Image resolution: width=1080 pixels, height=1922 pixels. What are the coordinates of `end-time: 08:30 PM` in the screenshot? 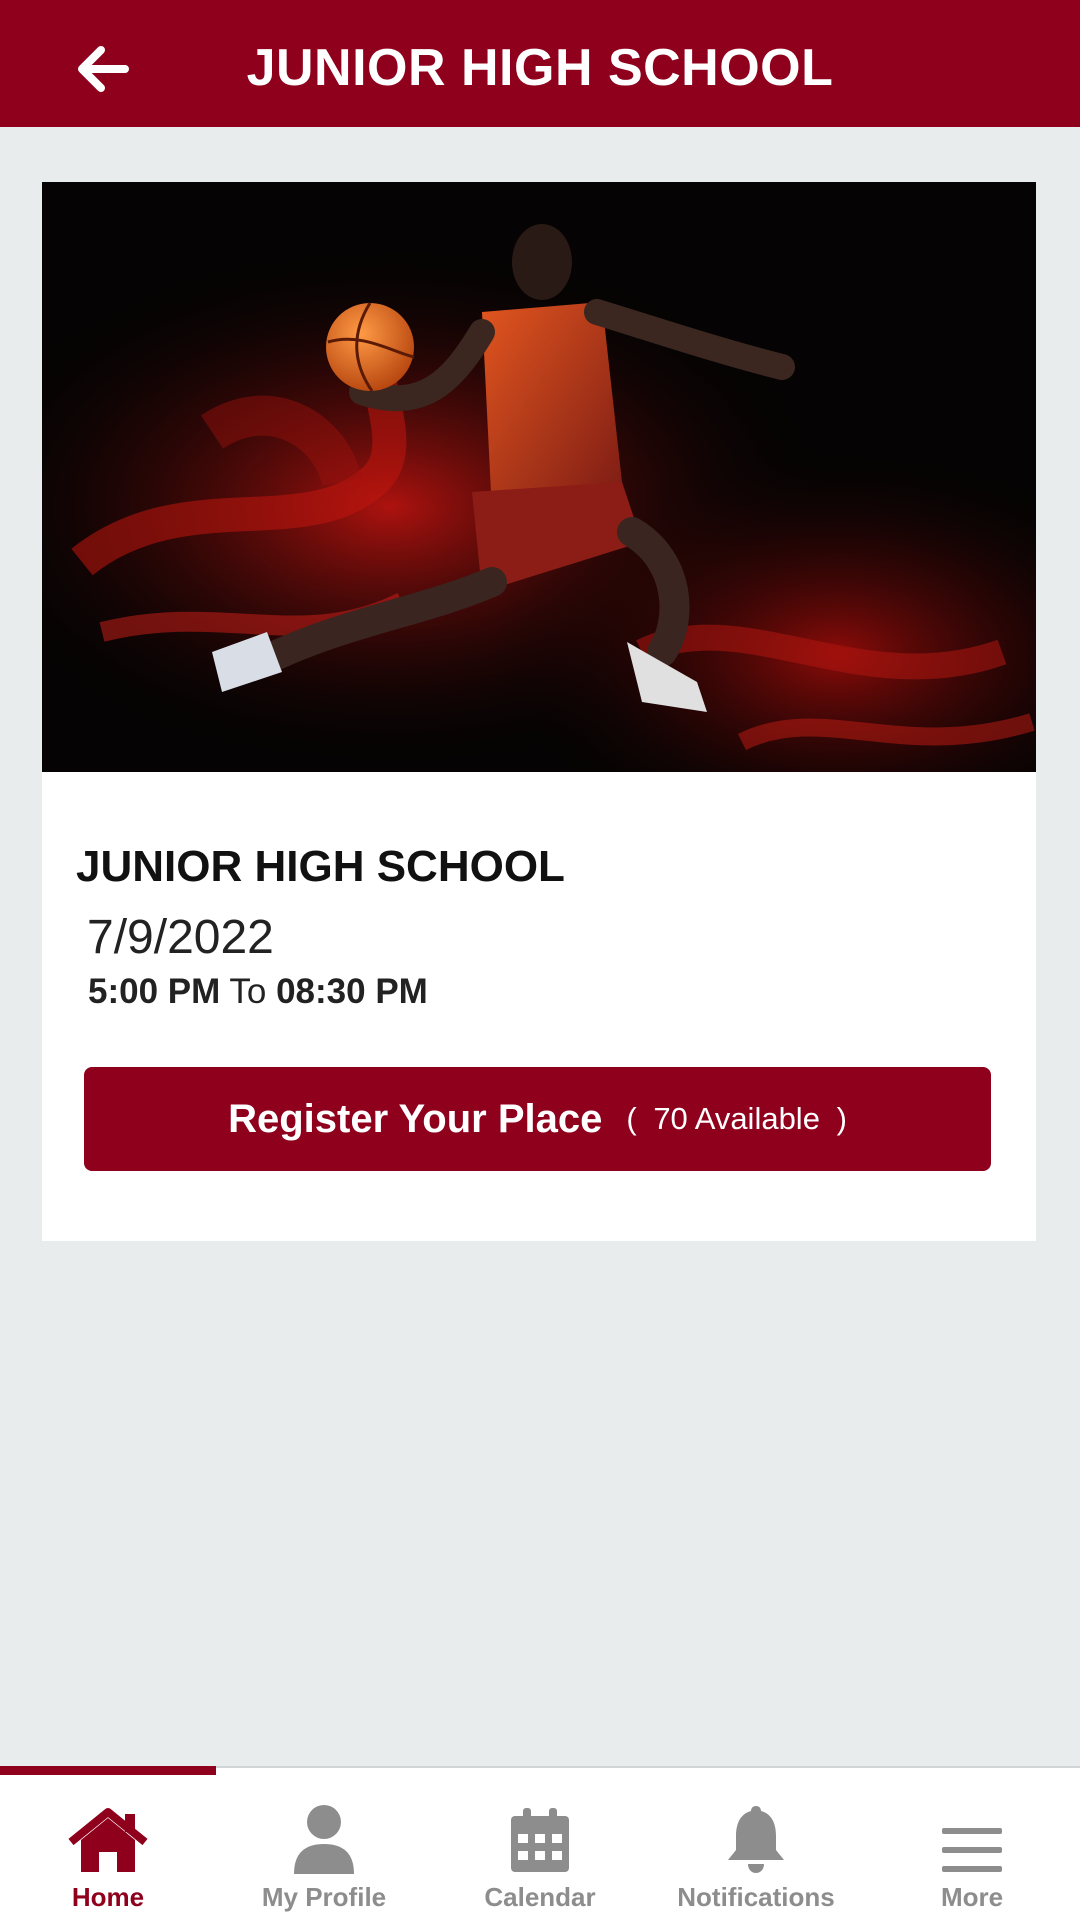 It's located at (352, 991).